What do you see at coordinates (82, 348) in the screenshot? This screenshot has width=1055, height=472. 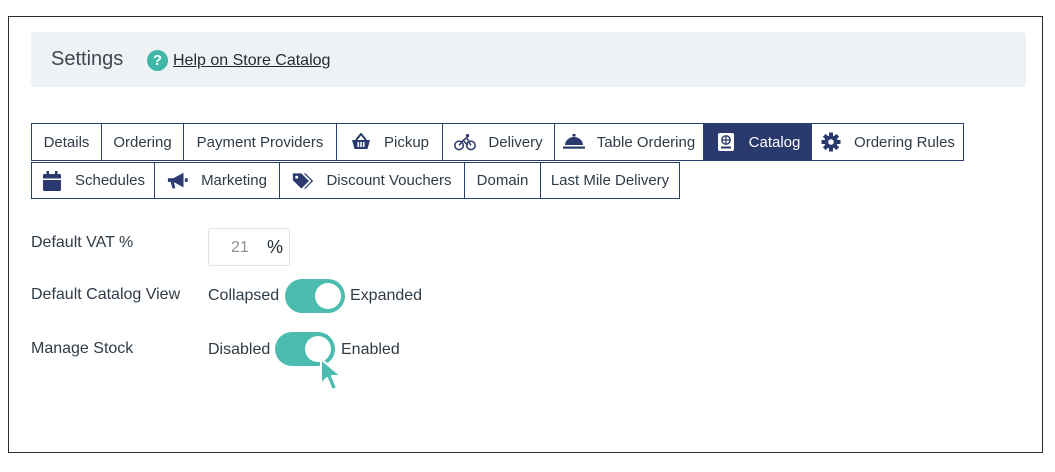 I see `manage-stock-label: Manage Stock` at bounding box center [82, 348].